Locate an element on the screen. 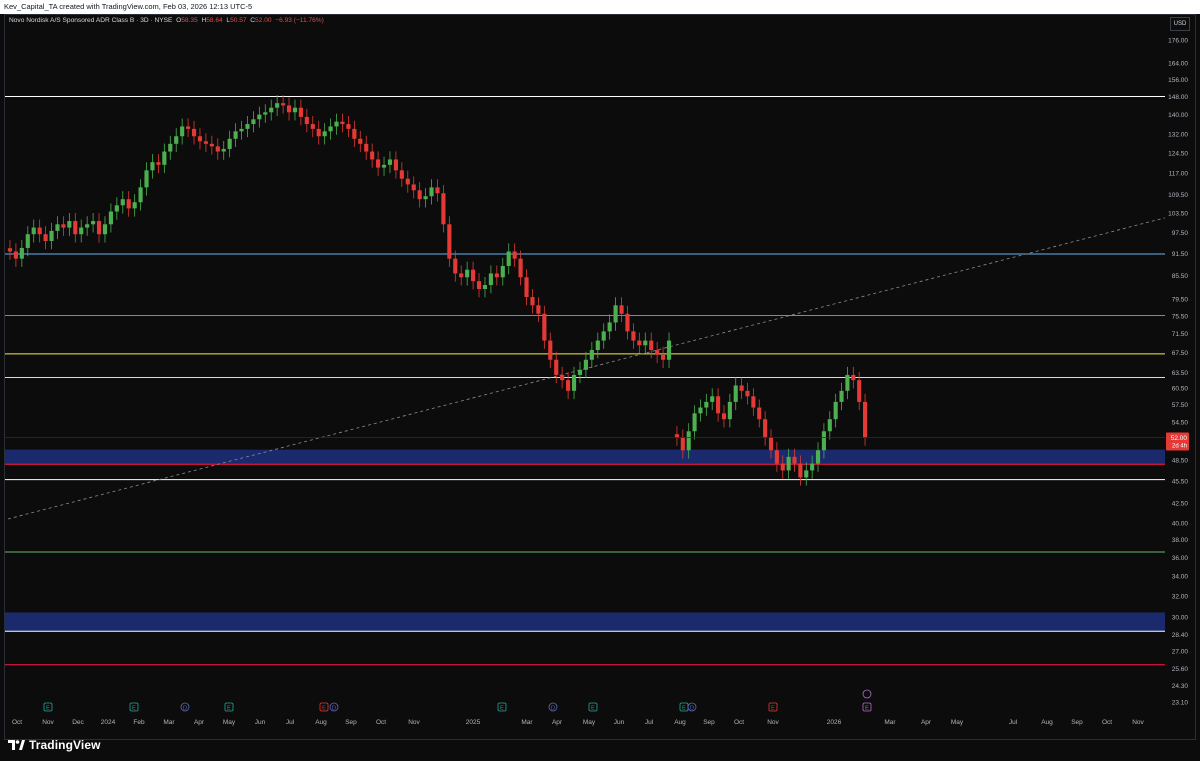 This screenshot has height=761, width=1200. y-axis-tick-label: 117.00 is located at coordinates (1179, 174).